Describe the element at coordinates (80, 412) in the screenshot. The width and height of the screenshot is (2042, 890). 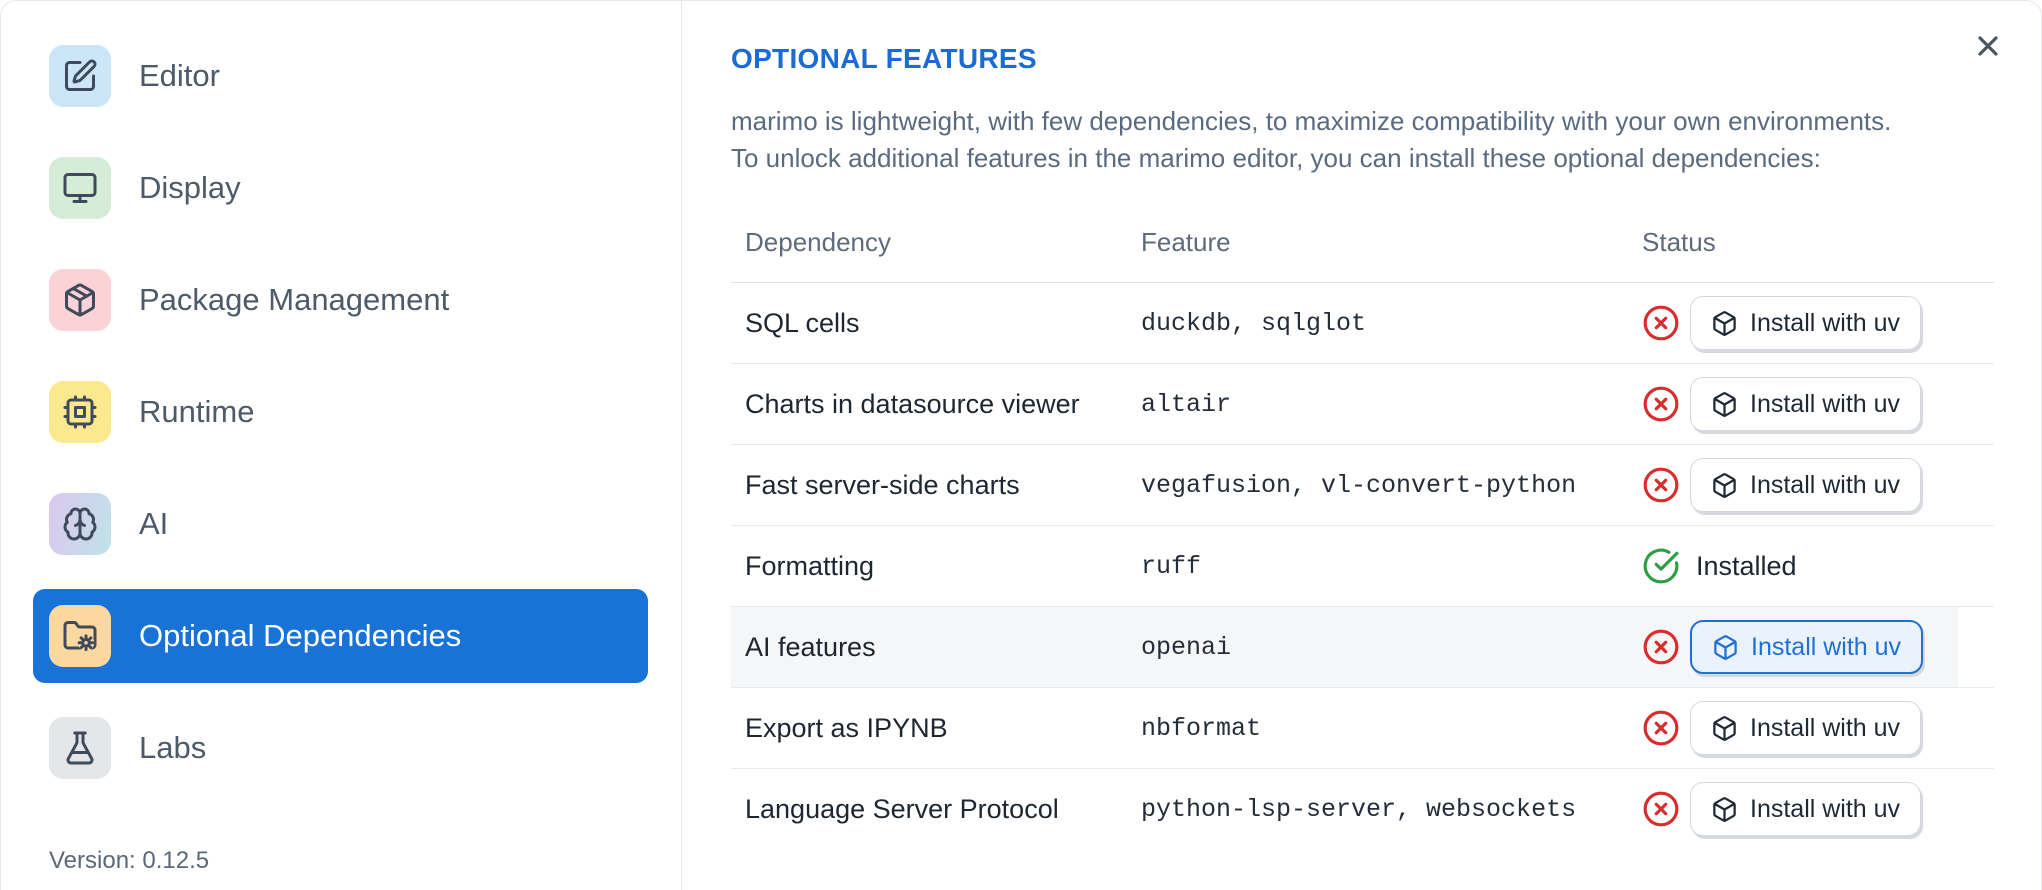
I see `cpu-icon` at that location.